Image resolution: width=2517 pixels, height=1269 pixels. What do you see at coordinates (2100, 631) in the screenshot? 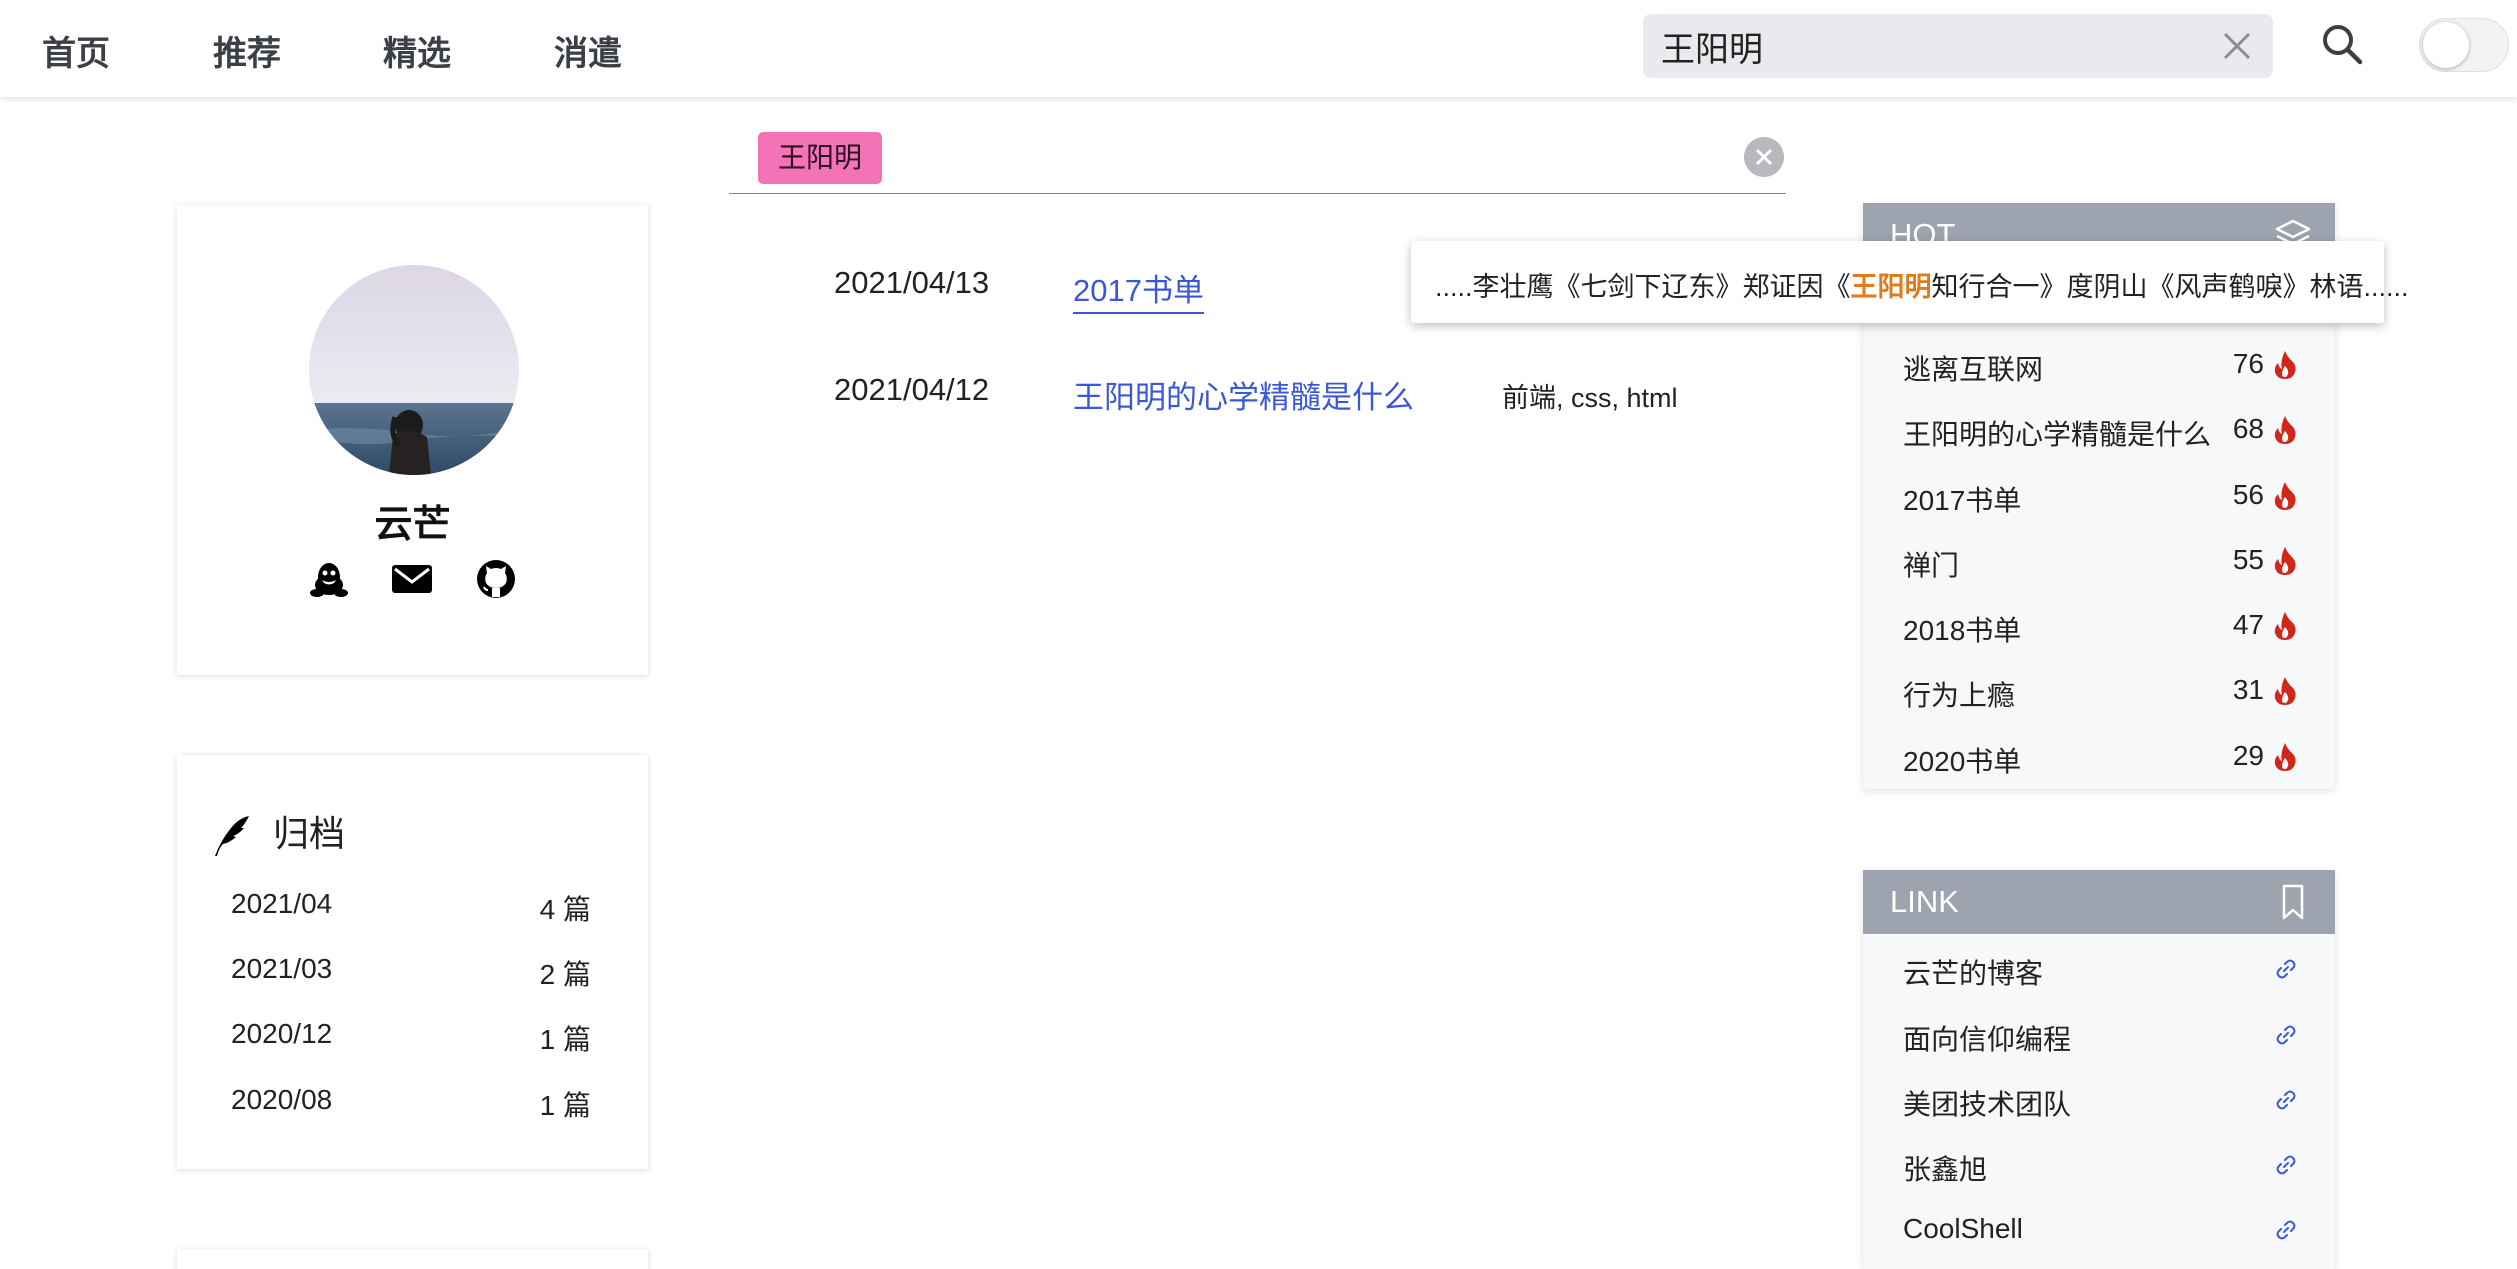
I see `hot-item: 2018书单 47` at bounding box center [2100, 631].